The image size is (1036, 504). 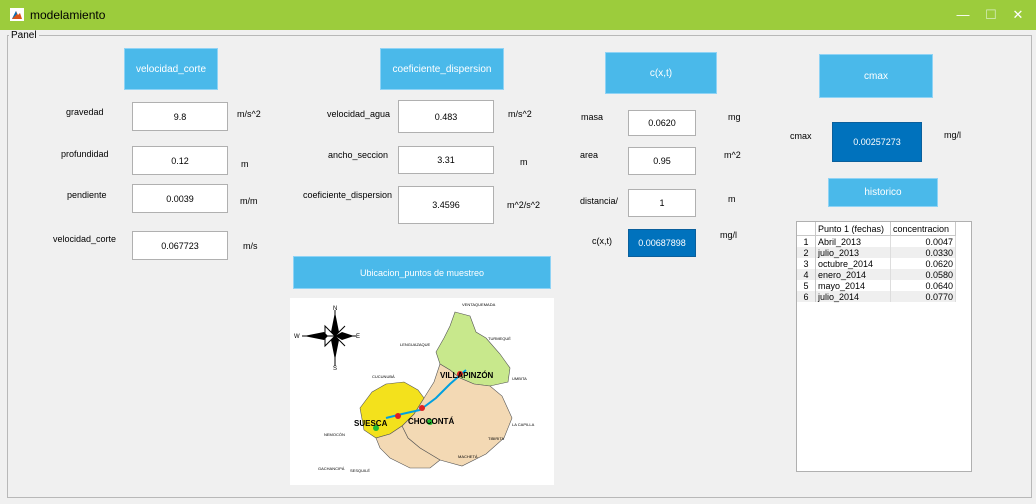 I want to click on cxt-unit: mg/l, so click(x=729, y=235).